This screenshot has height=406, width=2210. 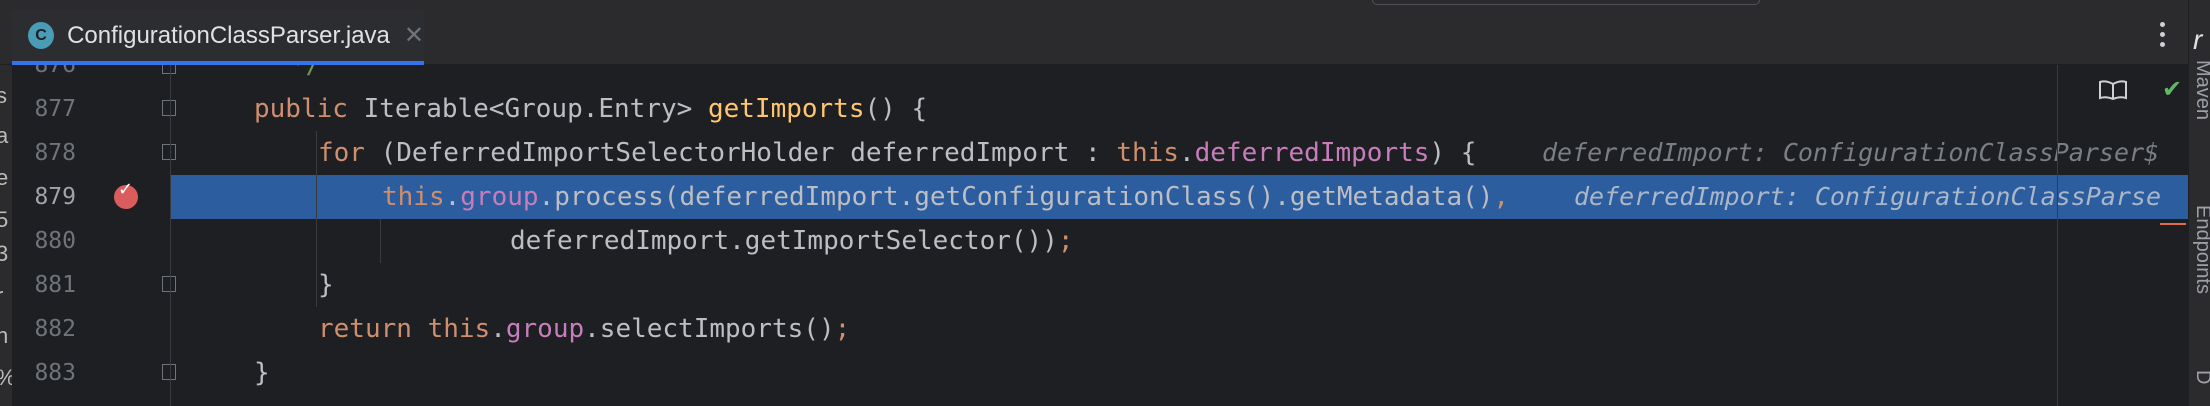 What do you see at coordinates (1566, 2) in the screenshot?
I see `search-field-edge` at bounding box center [1566, 2].